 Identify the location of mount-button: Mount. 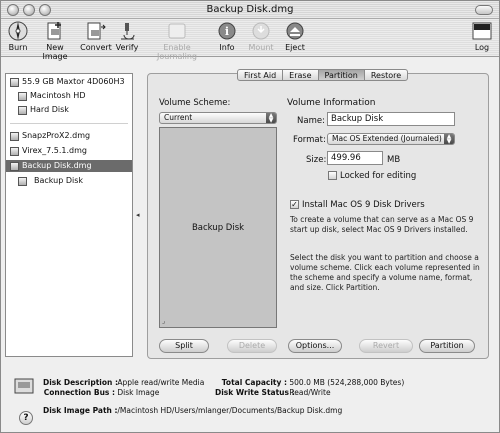
(261, 36).